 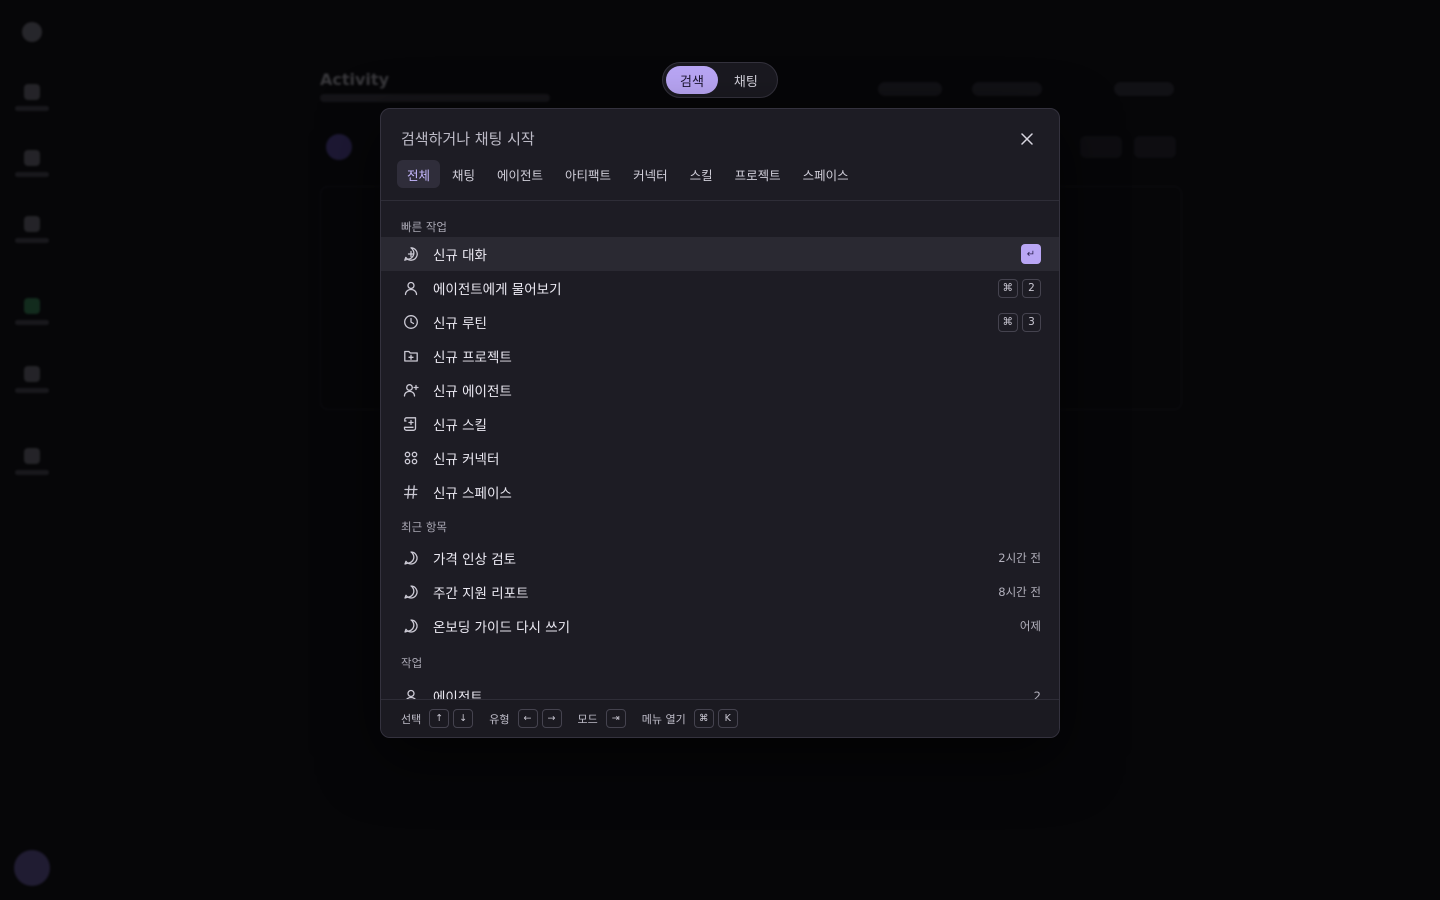 What do you see at coordinates (32, 868) in the screenshot?
I see `avatar` at bounding box center [32, 868].